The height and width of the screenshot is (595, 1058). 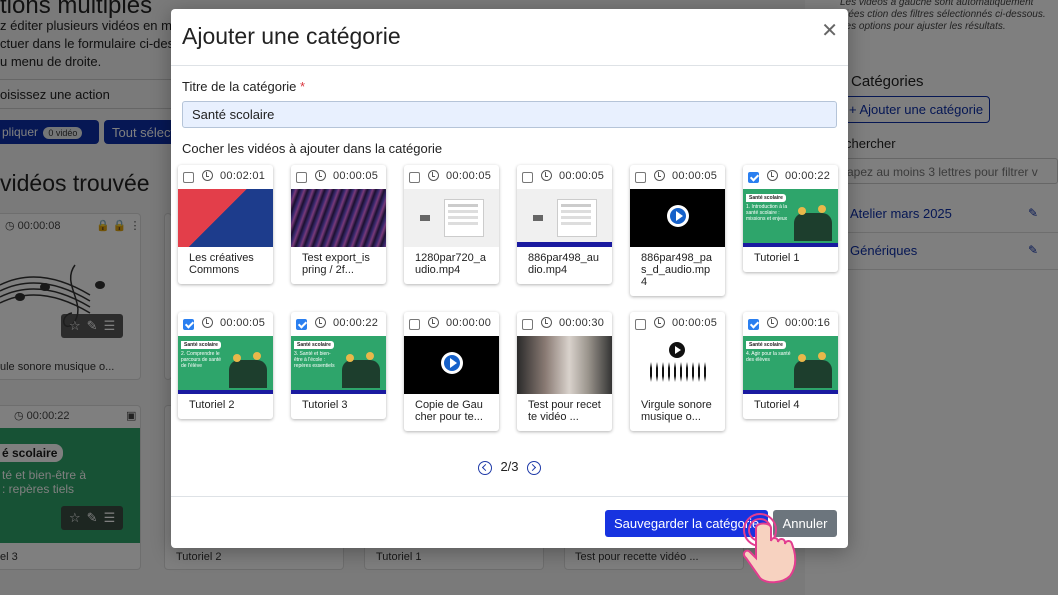 What do you see at coordinates (221, 264) in the screenshot?
I see `video-name: Les créatives Commons` at bounding box center [221, 264].